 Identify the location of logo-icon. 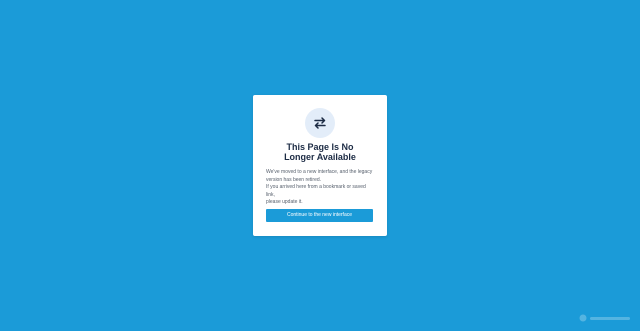
(583, 318).